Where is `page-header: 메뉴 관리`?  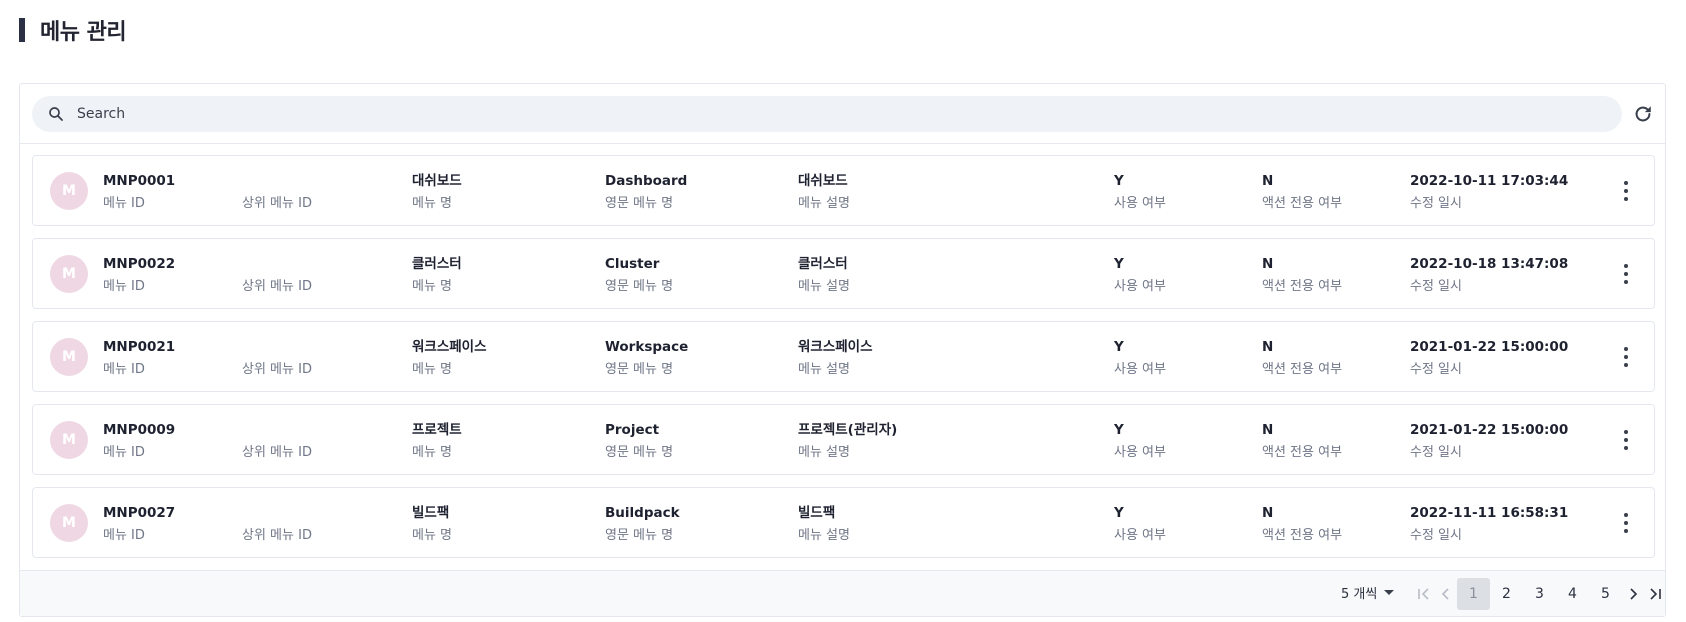 page-header: 메뉴 관리 is located at coordinates (73, 31).